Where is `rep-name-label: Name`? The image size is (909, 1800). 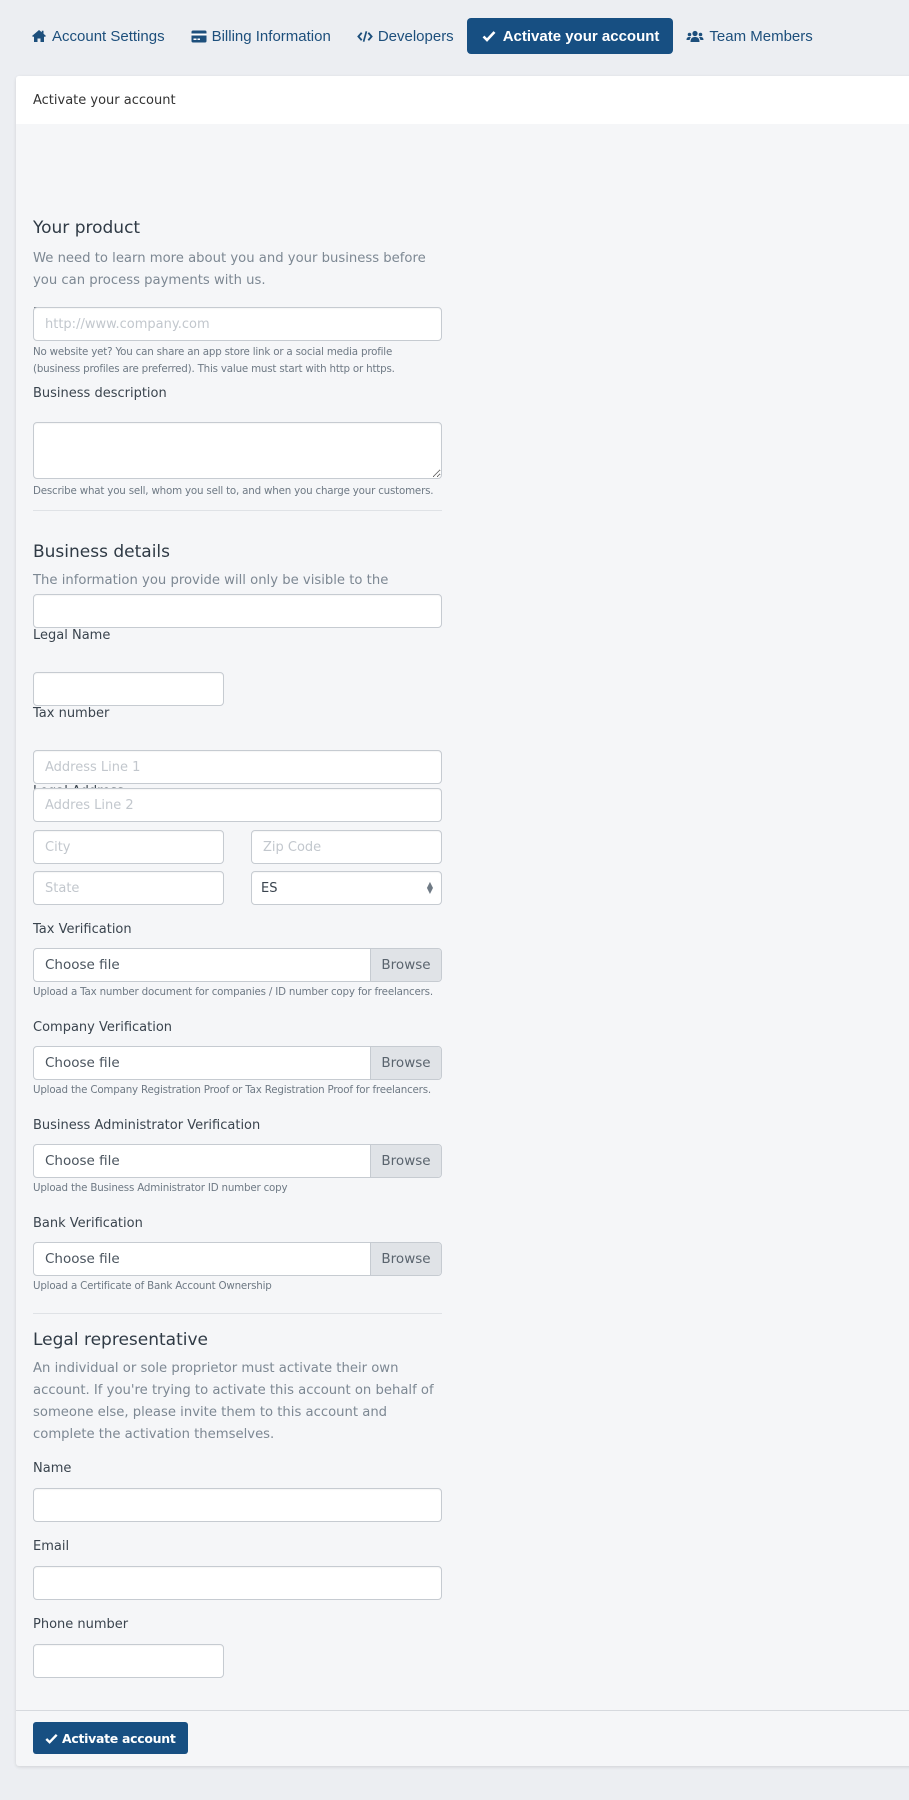 rep-name-label: Name is located at coordinates (52, 1468).